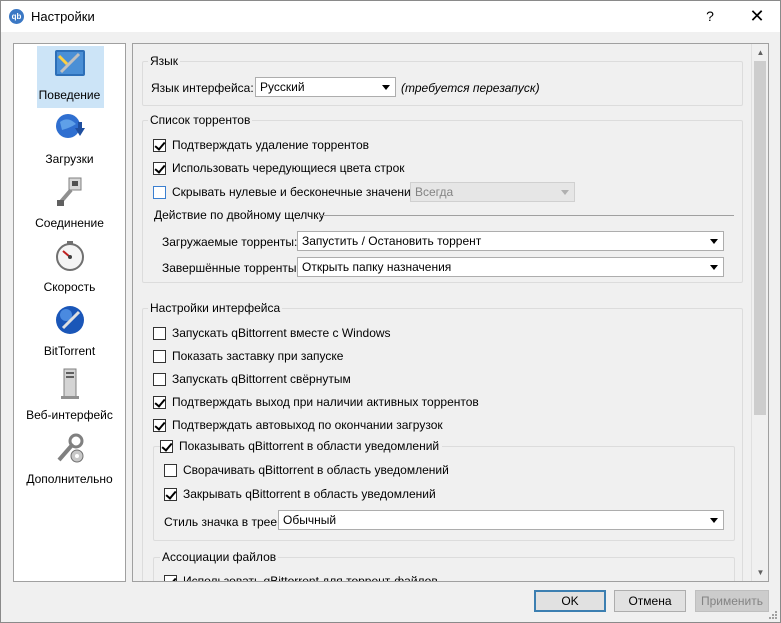  I want to click on window-title: Настройки, so click(63, 16).